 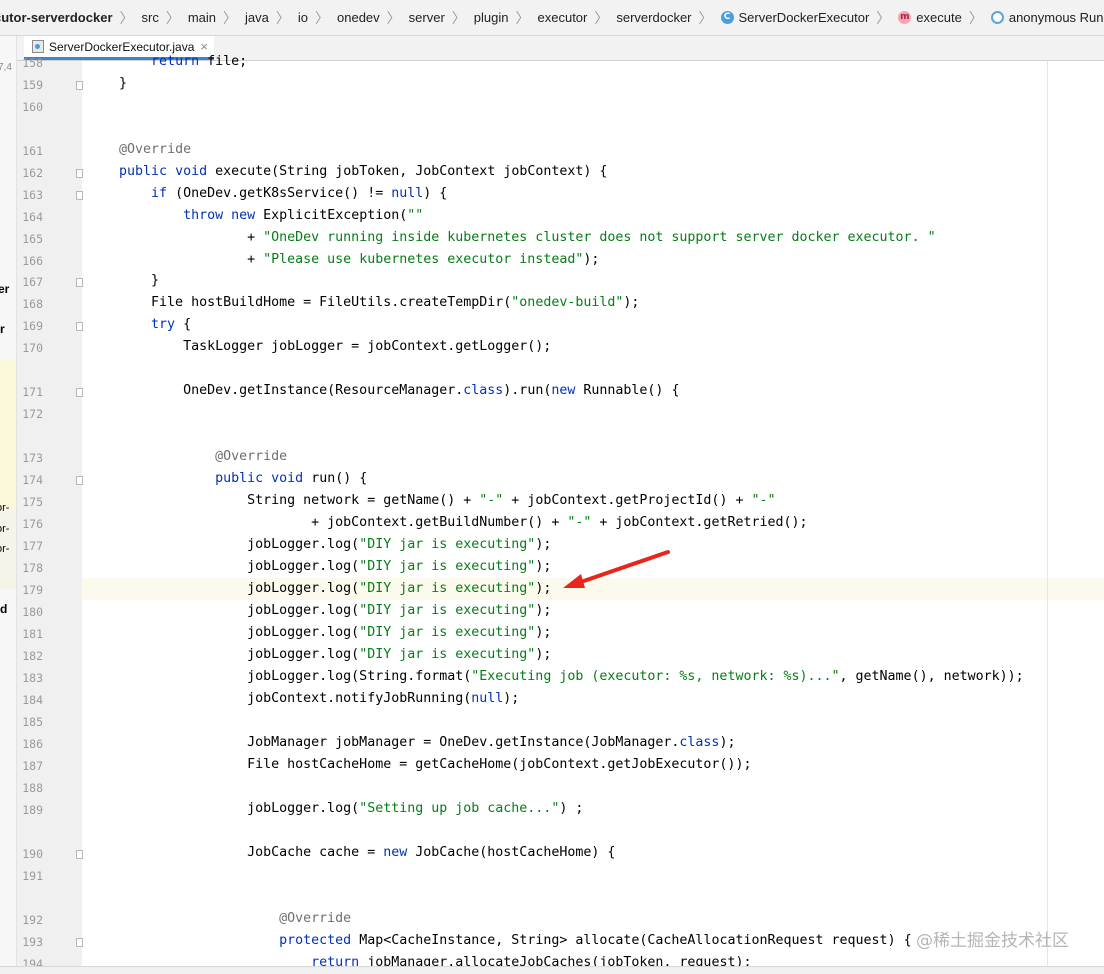 What do you see at coordinates (30, 546) in the screenshot?
I see `line-number: 177` at bounding box center [30, 546].